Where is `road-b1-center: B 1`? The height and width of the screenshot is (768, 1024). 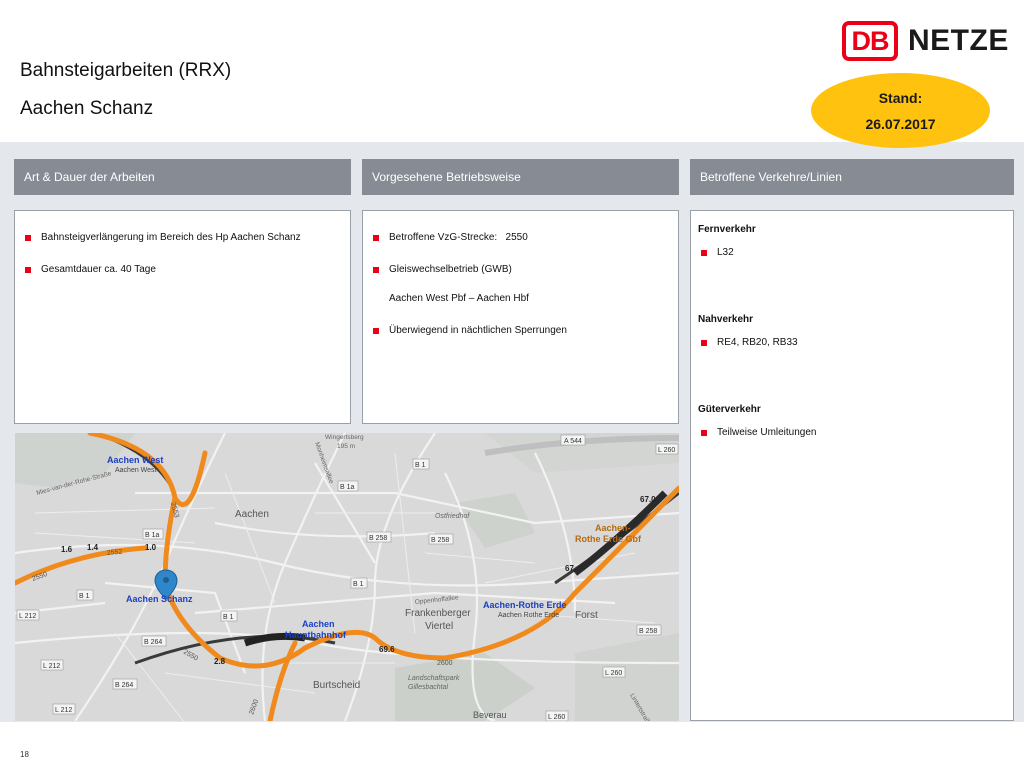 road-b1-center: B 1 is located at coordinates (229, 616).